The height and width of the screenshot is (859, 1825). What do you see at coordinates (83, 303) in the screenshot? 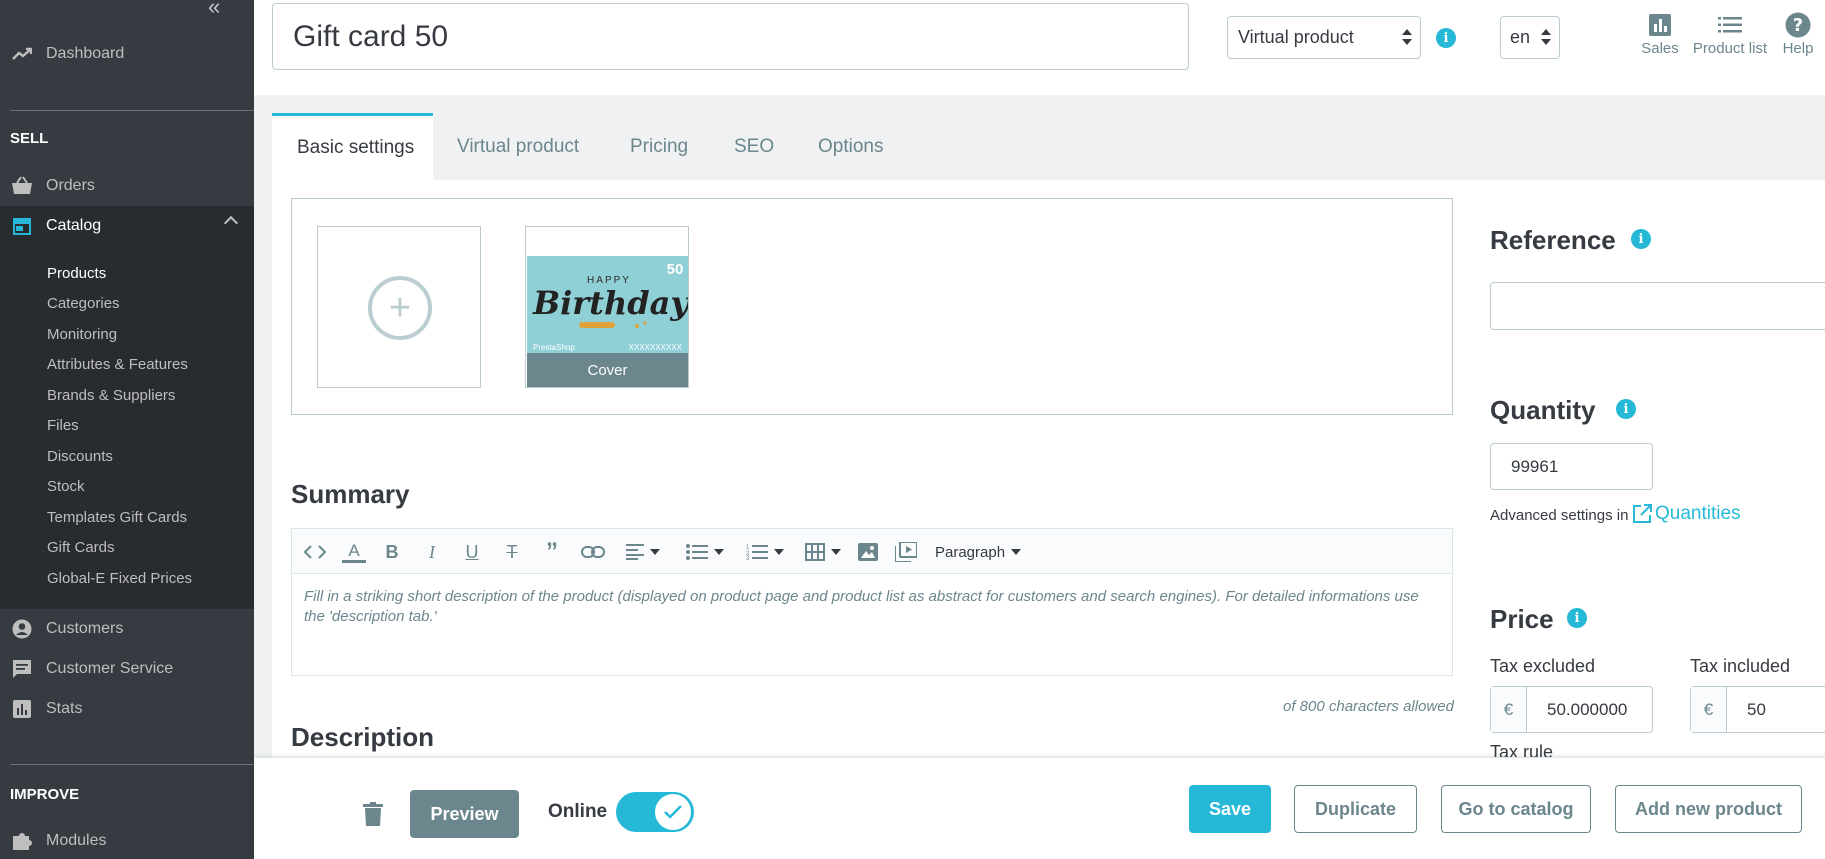
I see `submenu-categories: Categories` at bounding box center [83, 303].